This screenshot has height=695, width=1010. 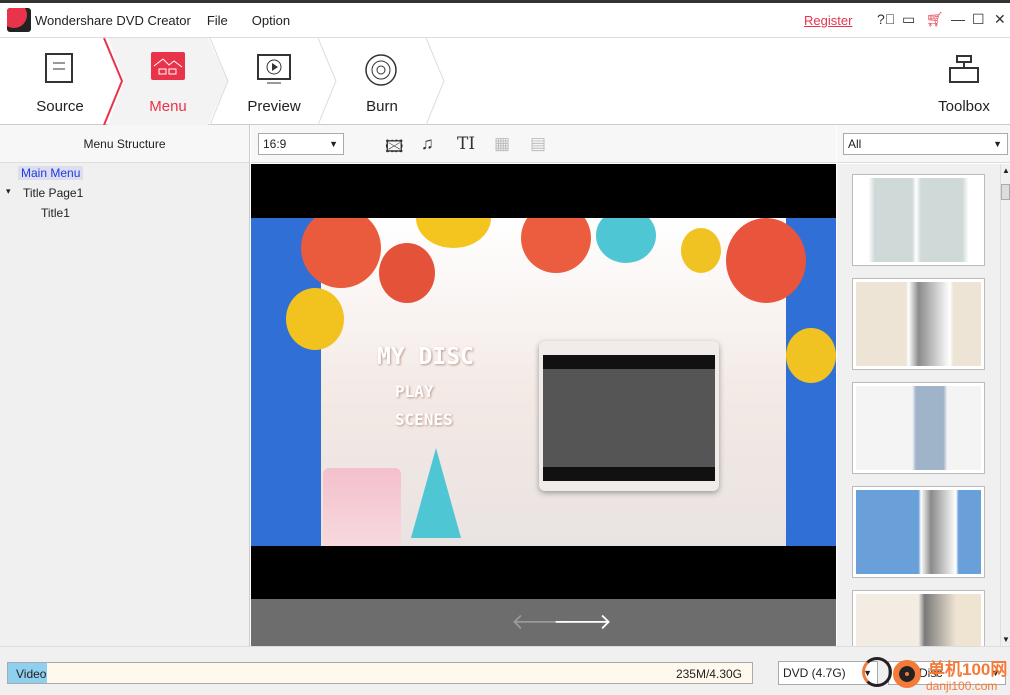 What do you see at coordinates (1005, 405) in the screenshot?
I see `template-scrollbar: ▲ ▼` at bounding box center [1005, 405].